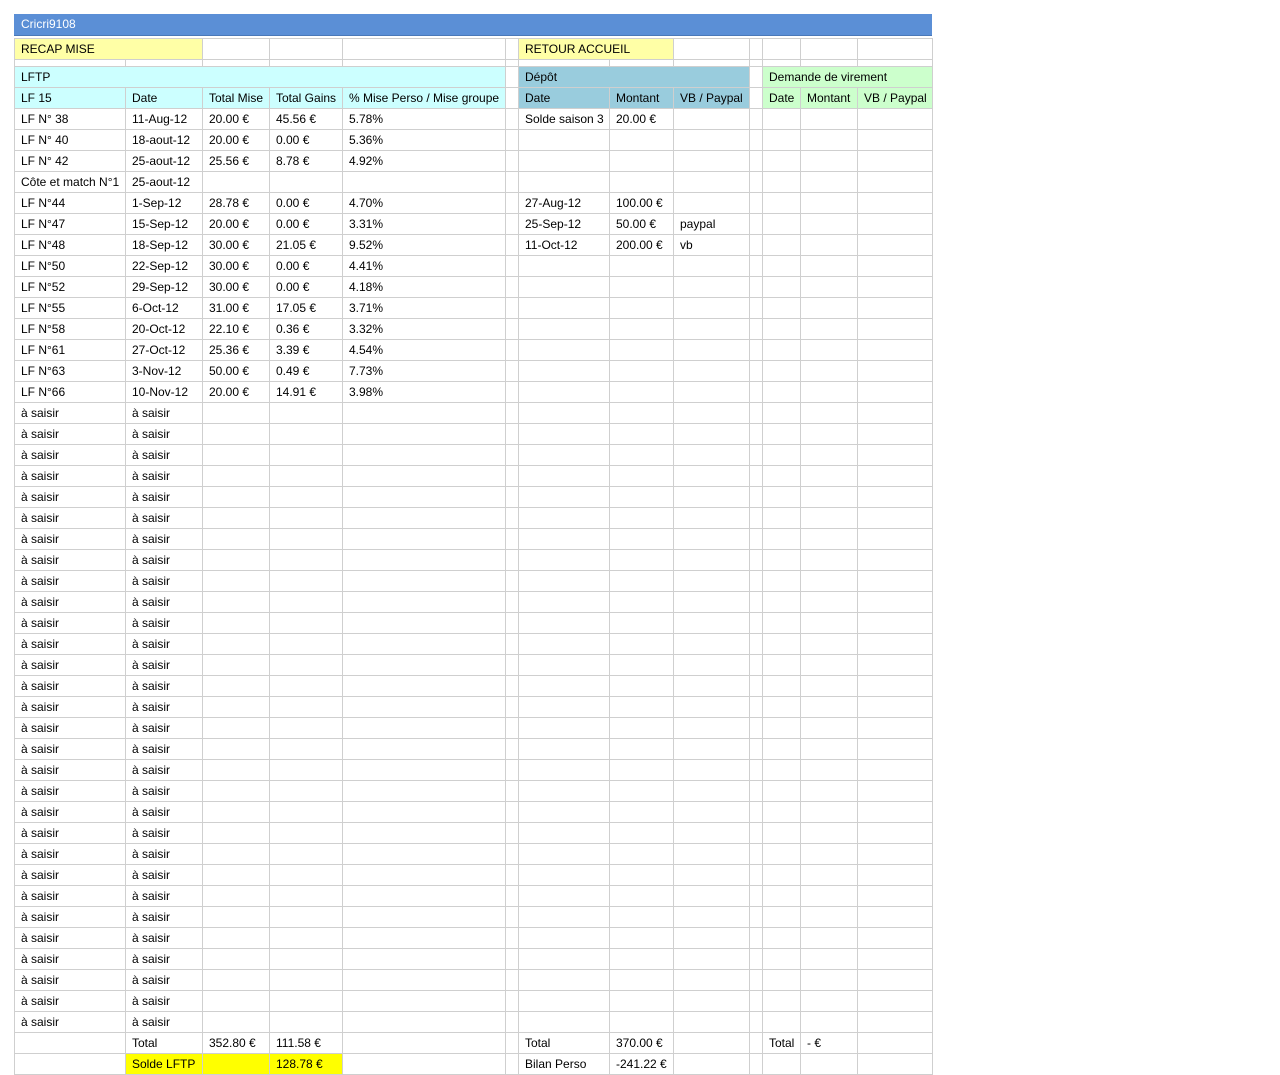  Describe the element at coordinates (306, 1043) in the screenshot. I see `total-gains: 111.58 €` at that location.